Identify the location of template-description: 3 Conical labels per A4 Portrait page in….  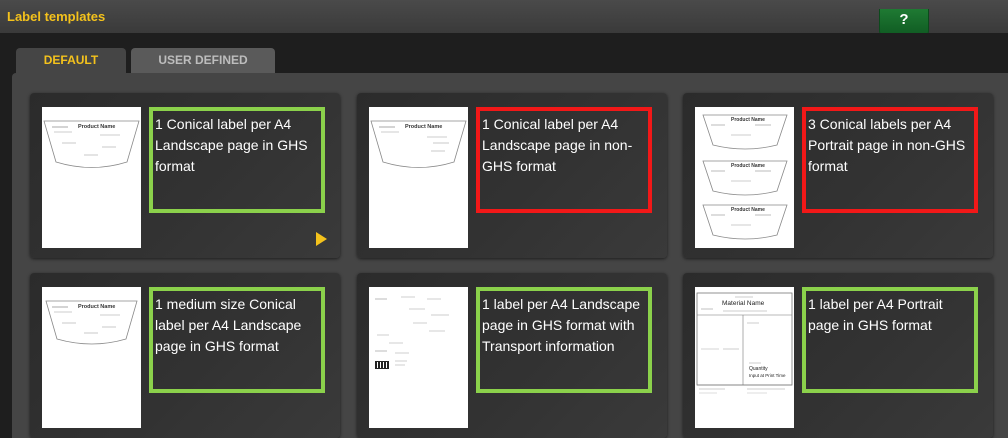
(890, 160).